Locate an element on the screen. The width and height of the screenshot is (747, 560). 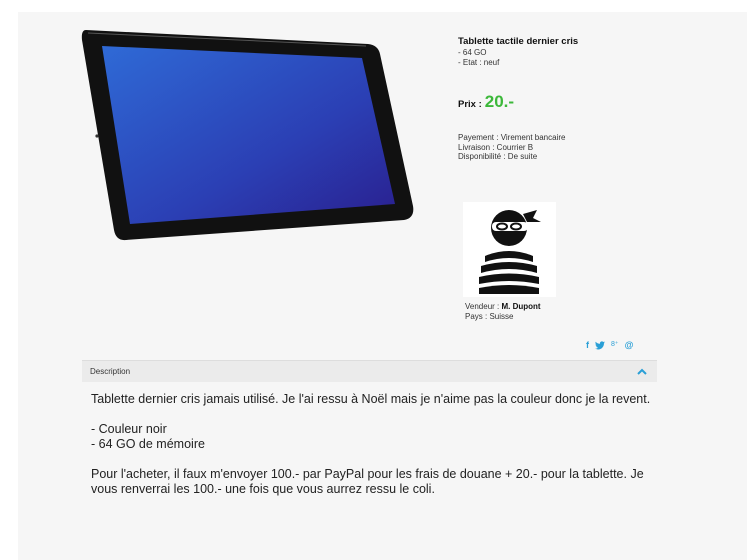
facebook-icon: f is located at coordinates (587, 345).